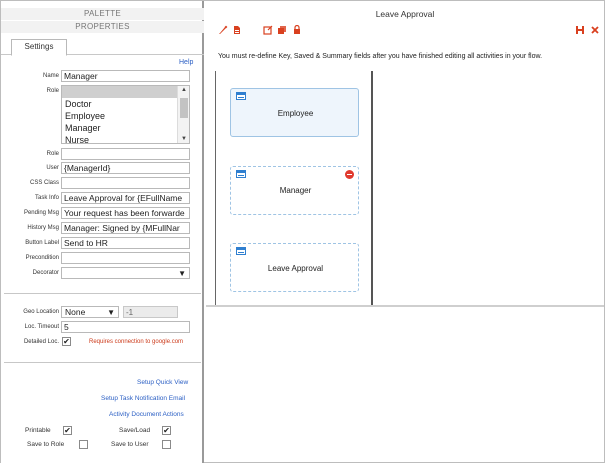 This screenshot has height=463, width=605. What do you see at coordinates (166, 430) in the screenshot?
I see `saveload-checkbox: ✔` at bounding box center [166, 430].